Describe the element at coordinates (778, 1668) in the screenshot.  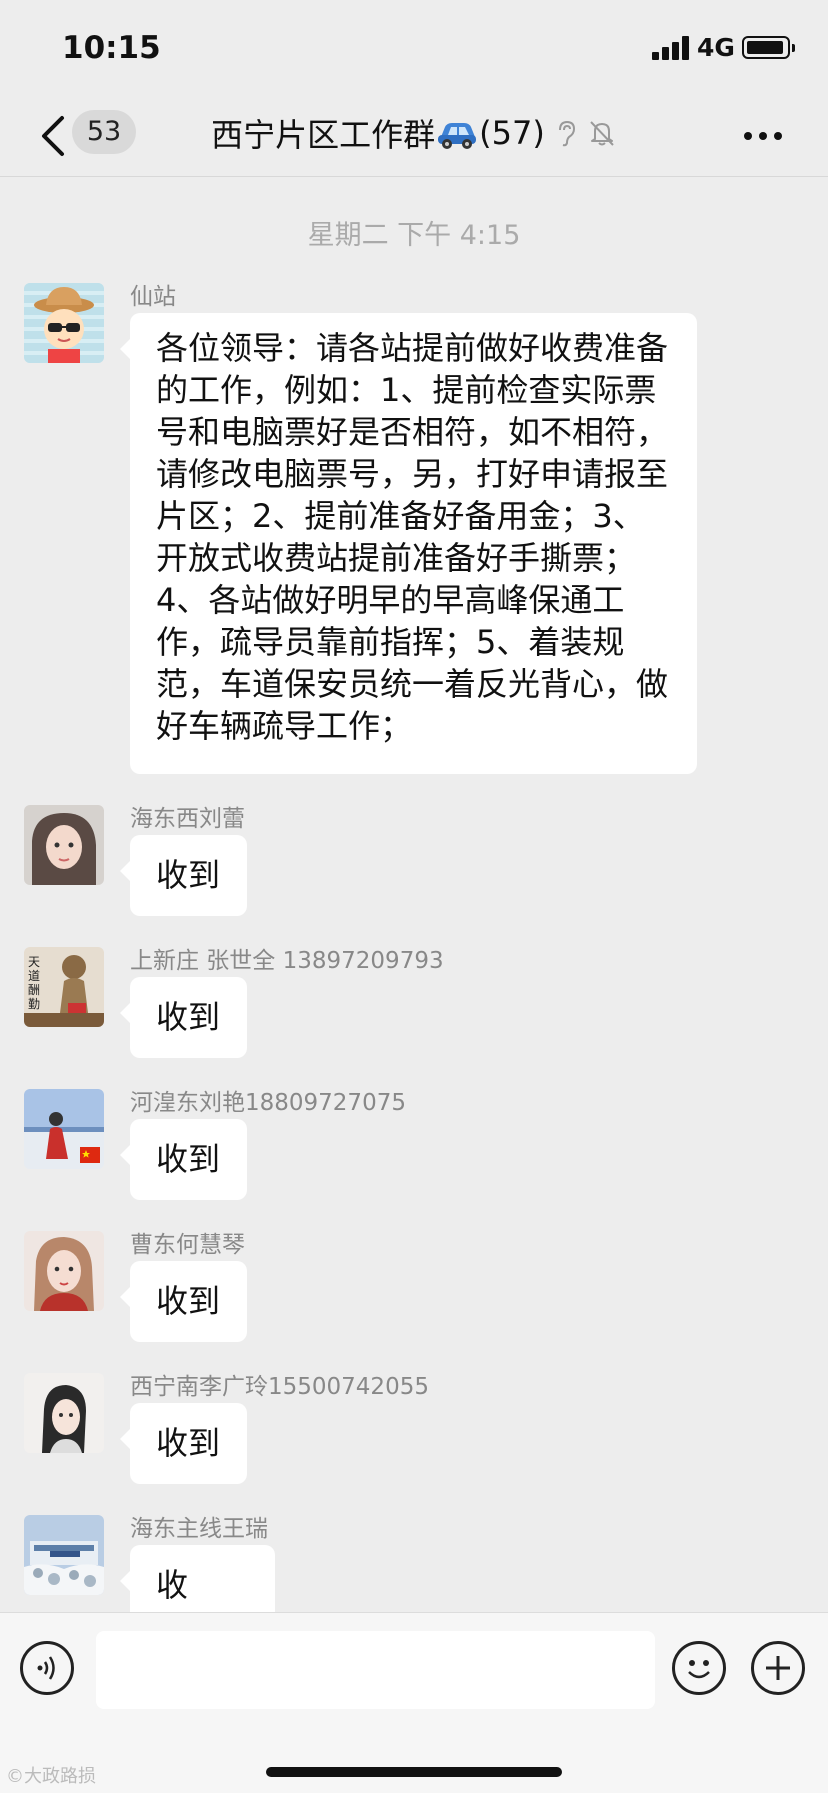
I see `plus-icon` at that location.